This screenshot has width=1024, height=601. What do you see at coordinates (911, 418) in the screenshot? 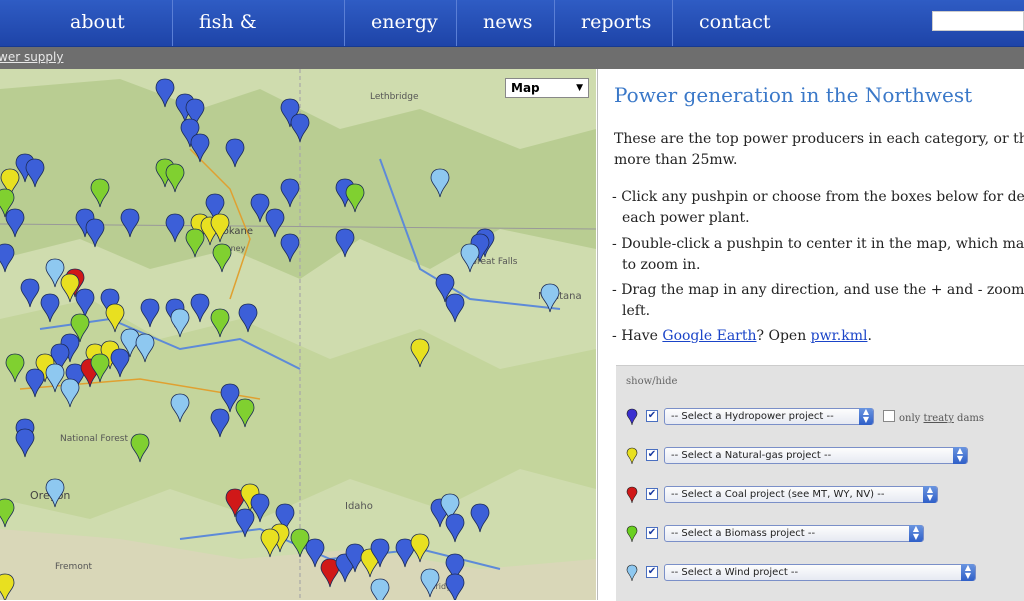
I see `treaty-label: only` at bounding box center [911, 418].